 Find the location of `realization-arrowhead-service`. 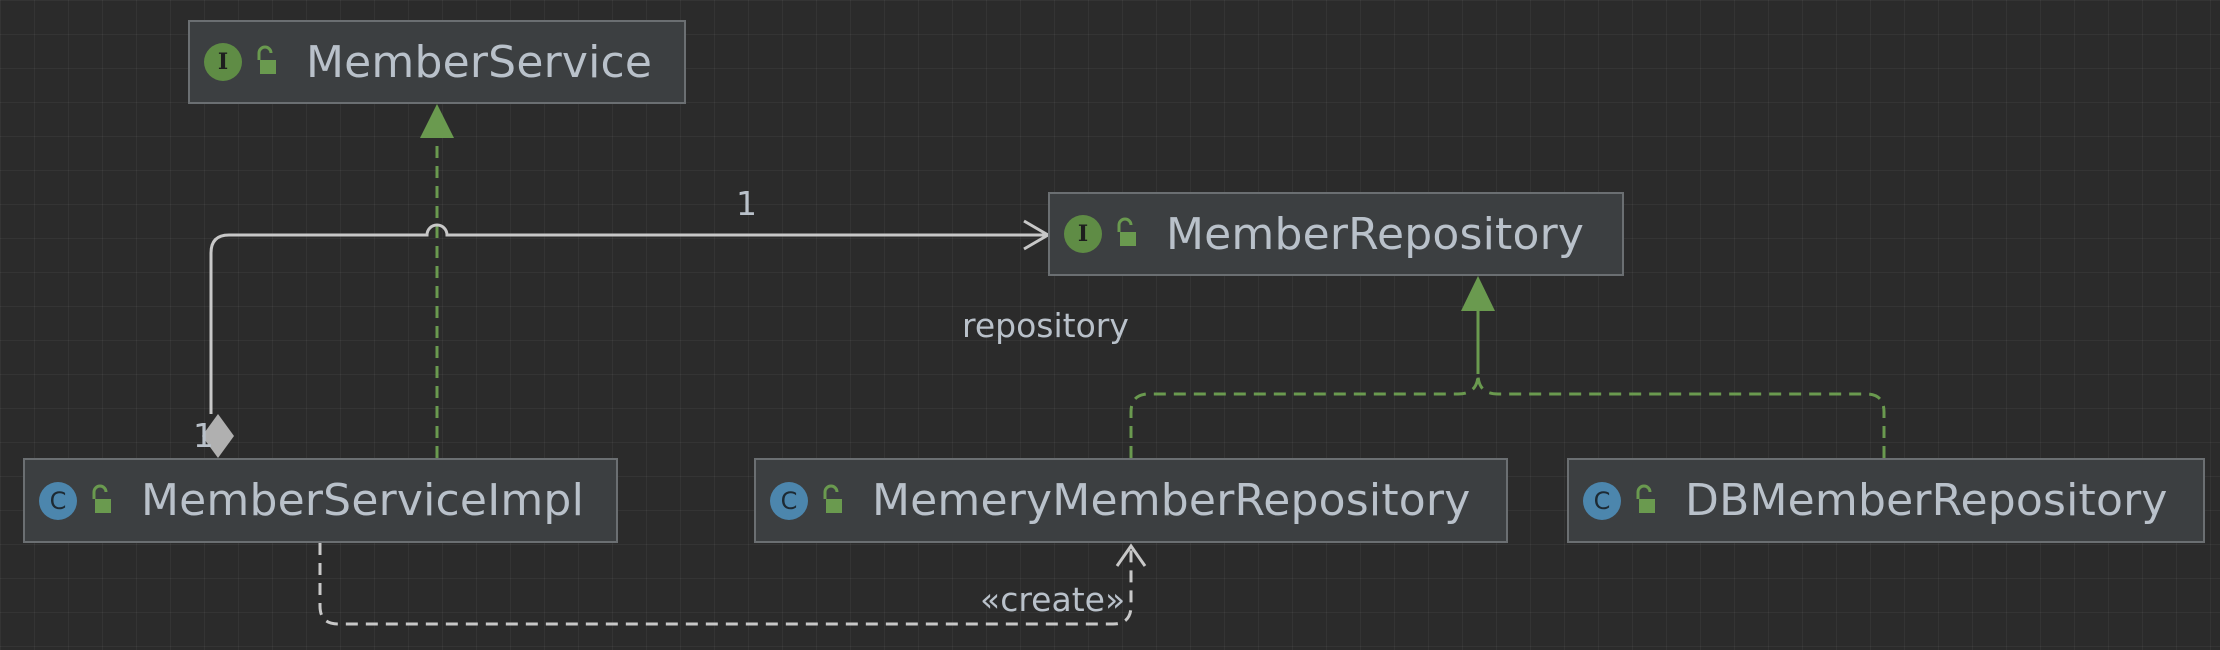

realization-arrowhead-service is located at coordinates (437, 121).